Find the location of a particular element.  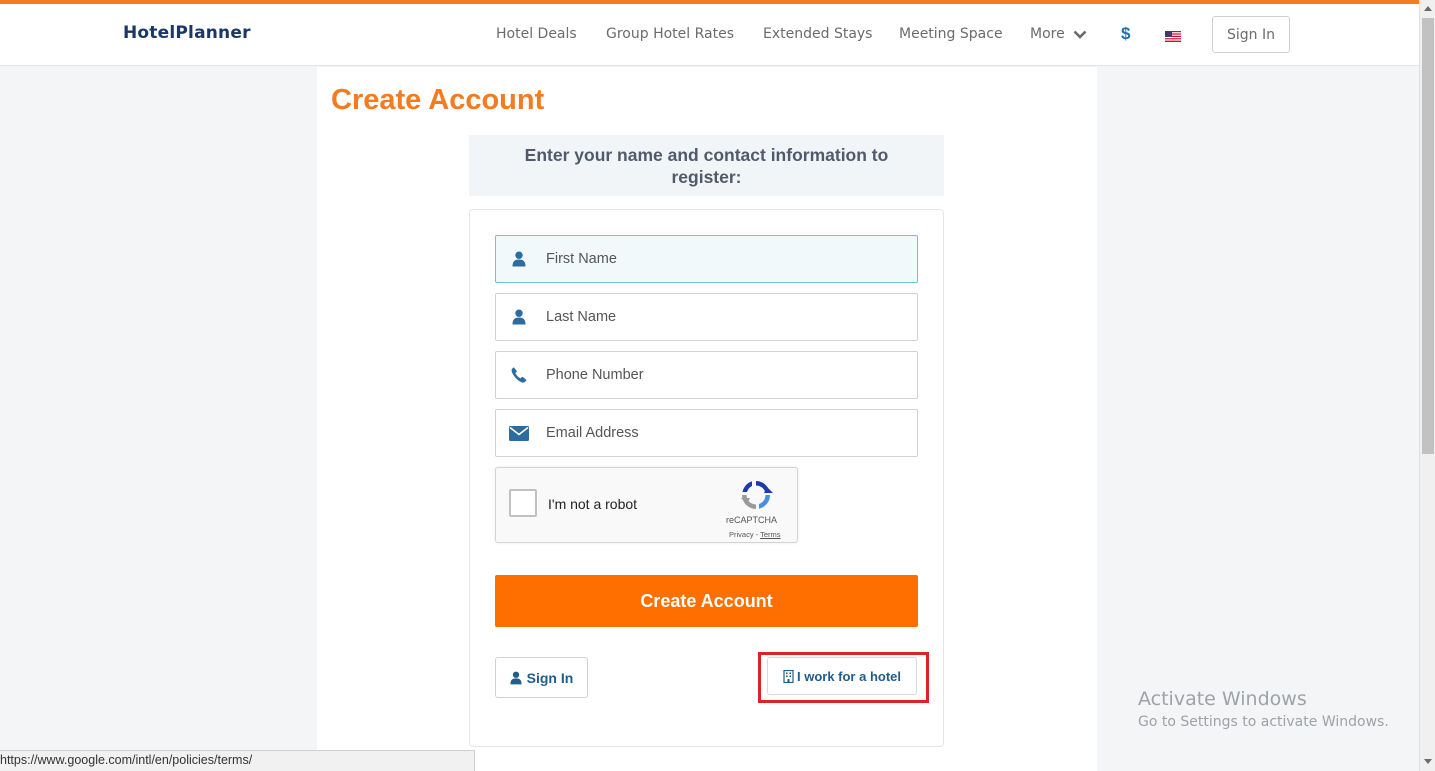

create-account-button: Create Account is located at coordinates (706, 601).